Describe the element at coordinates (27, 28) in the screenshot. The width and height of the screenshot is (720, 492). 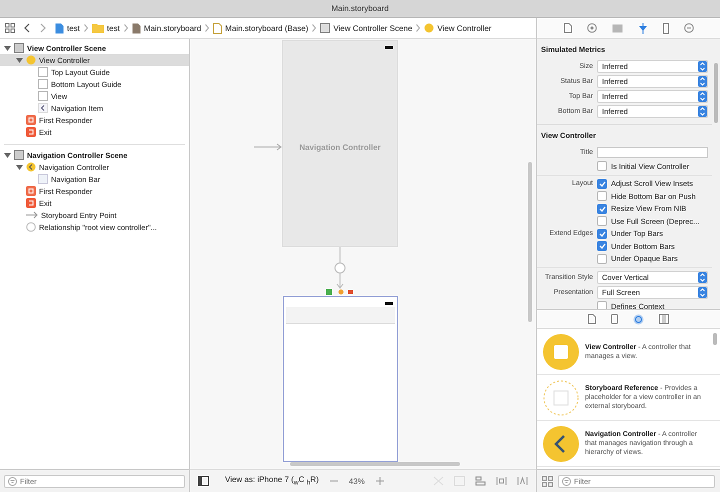
I see `back-icon` at that location.